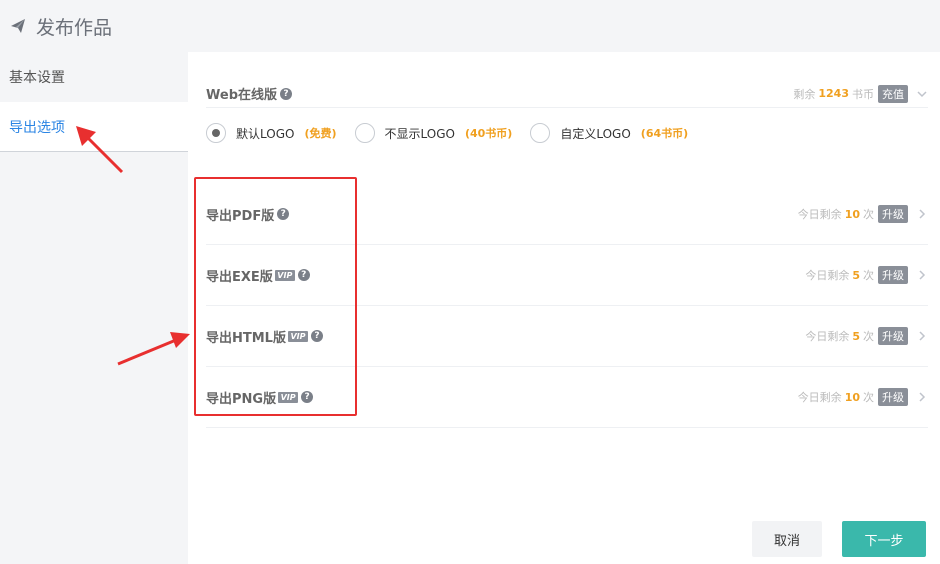 The width and height of the screenshot is (940, 564). I want to click on page-header: 发布作品, so click(470, 26).